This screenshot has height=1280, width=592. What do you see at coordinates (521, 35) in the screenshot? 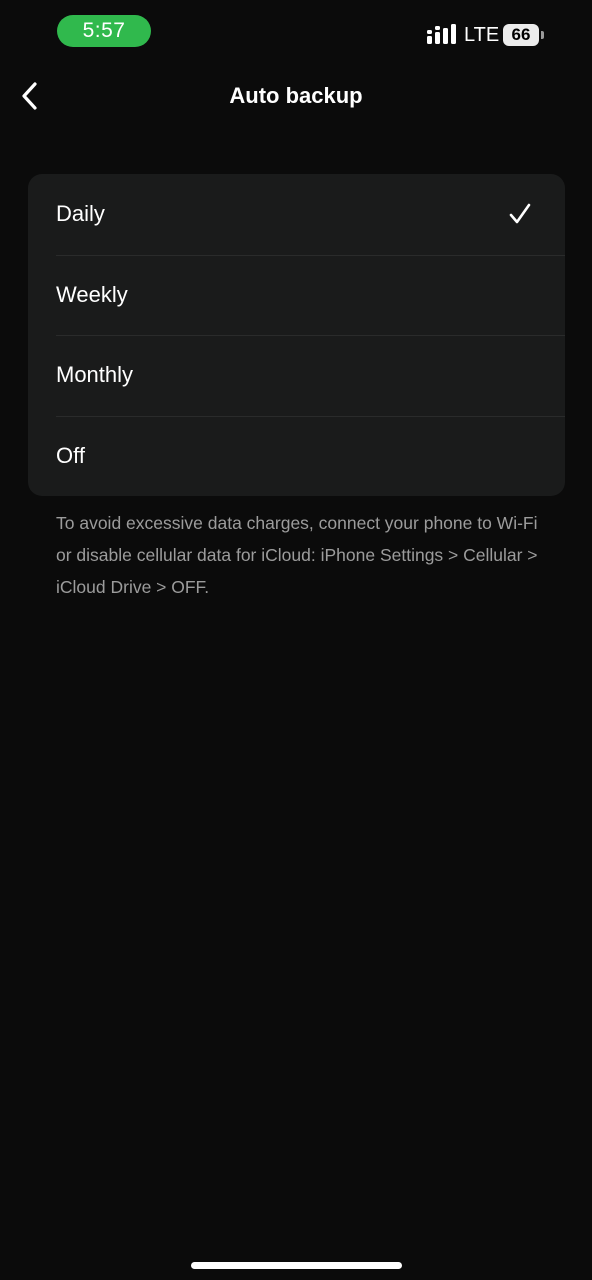
I see `battery-indicator: 66` at bounding box center [521, 35].